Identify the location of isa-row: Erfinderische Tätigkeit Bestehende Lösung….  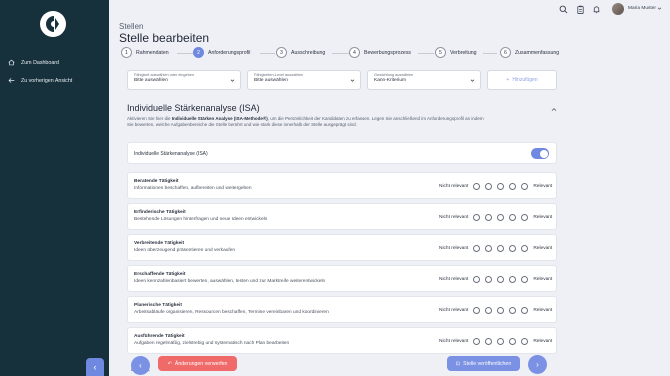
(342, 216).